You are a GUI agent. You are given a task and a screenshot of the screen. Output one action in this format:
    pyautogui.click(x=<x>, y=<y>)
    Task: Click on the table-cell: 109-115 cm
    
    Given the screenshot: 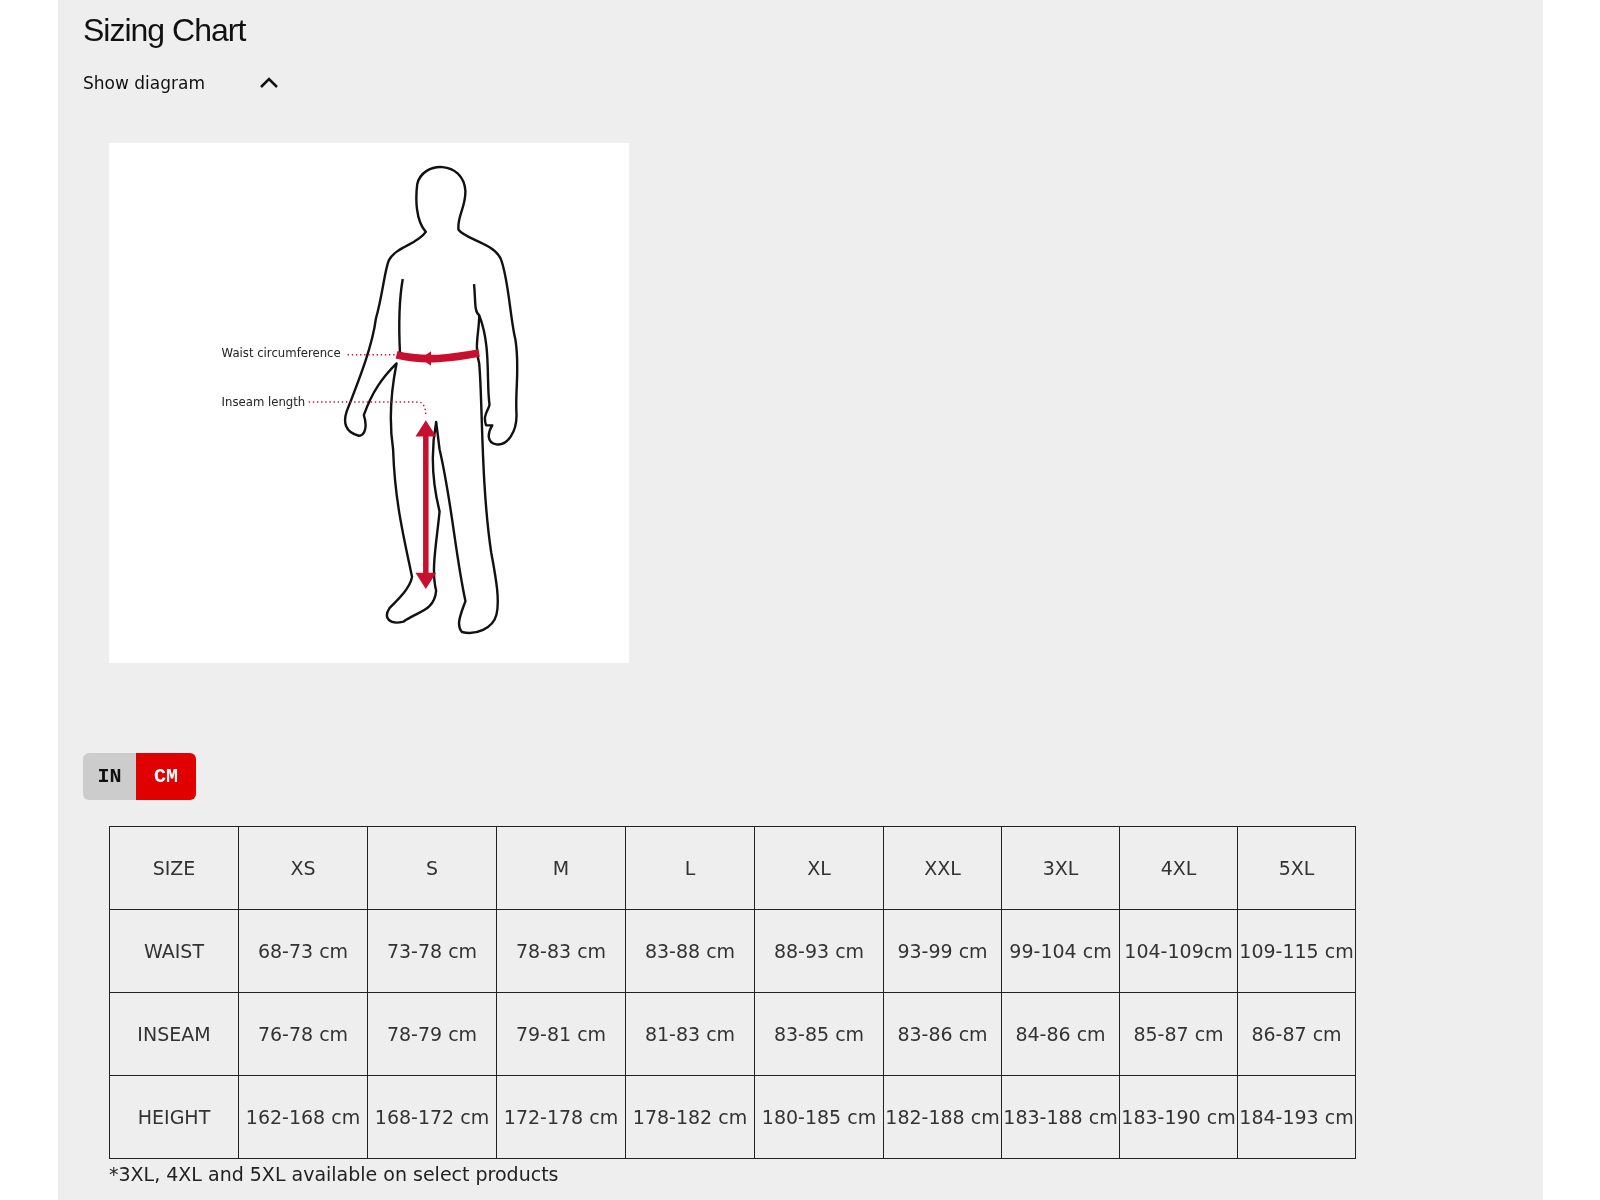 What is the action you would take?
    pyautogui.click(x=1296, y=951)
    